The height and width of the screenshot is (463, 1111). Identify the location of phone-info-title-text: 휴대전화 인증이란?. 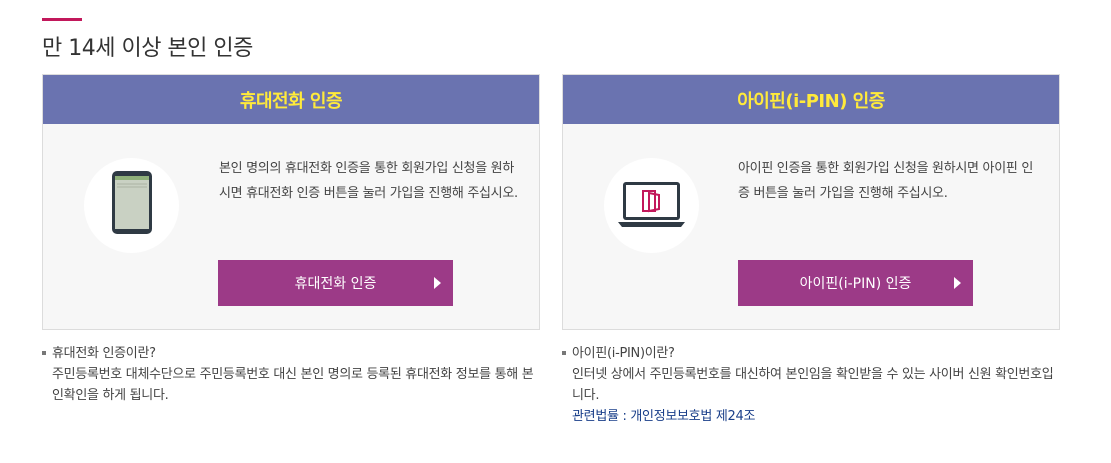
(104, 353).